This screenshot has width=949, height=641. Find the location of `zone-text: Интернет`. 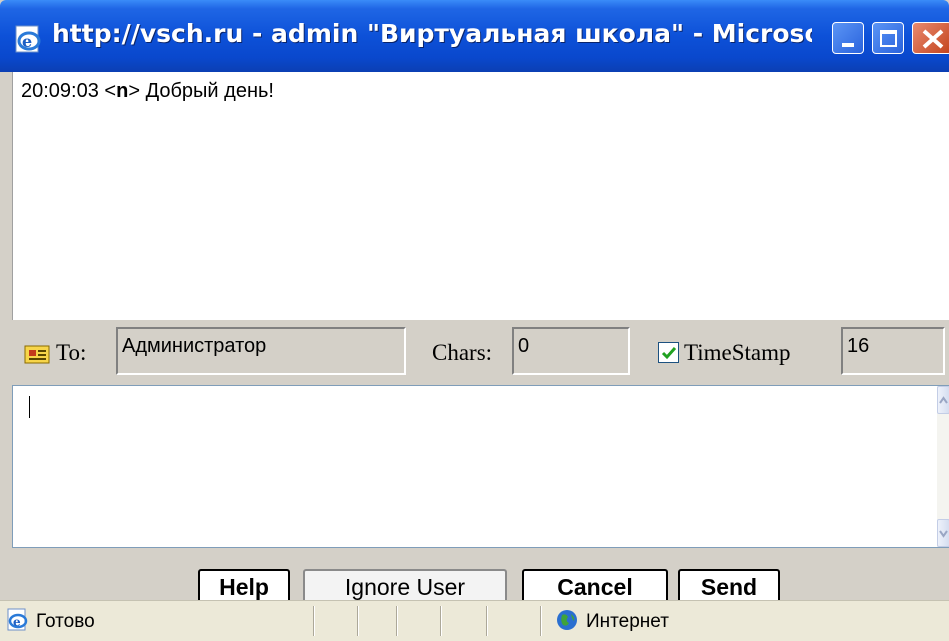

zone-text: Интернет is located at coordinates (627, 621).